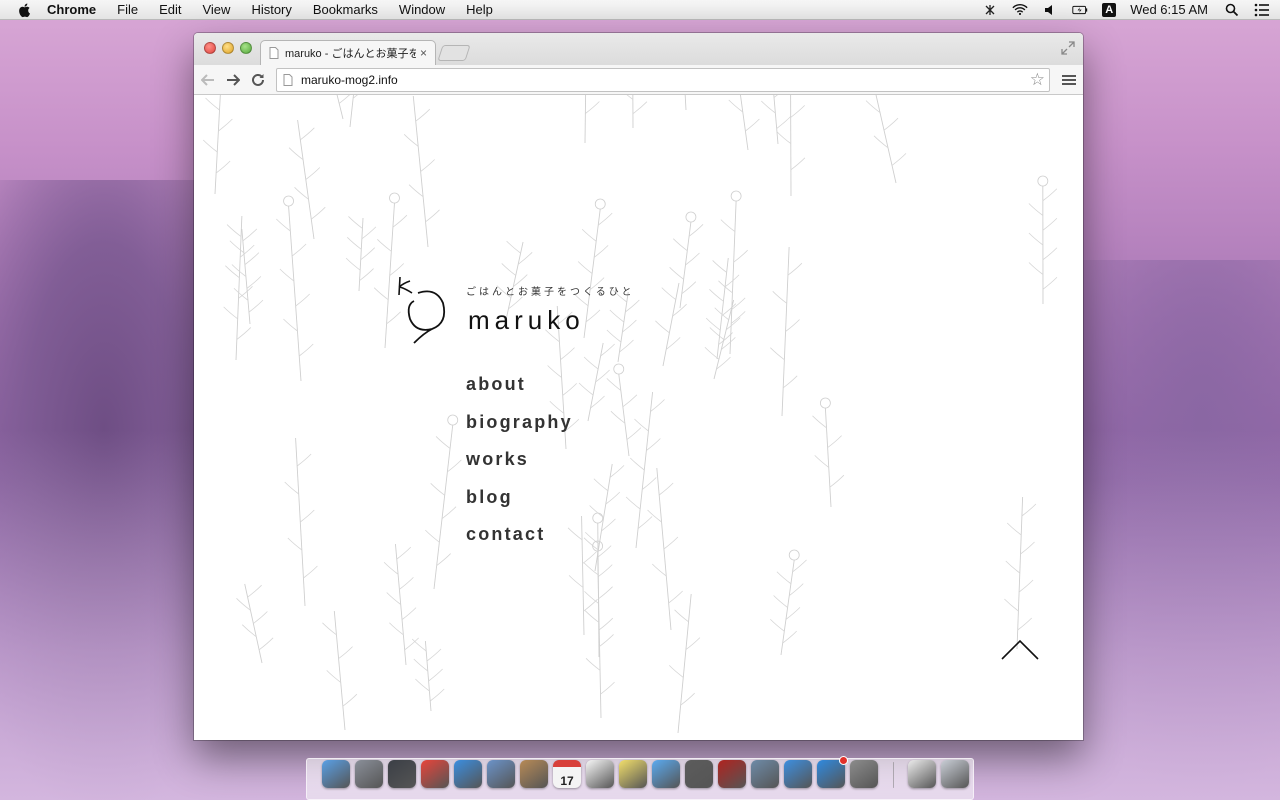 The image size is (1280, 800). Describe the element at coordinates (210, 48) in the screenshot. I see `close-window-button` at that location.